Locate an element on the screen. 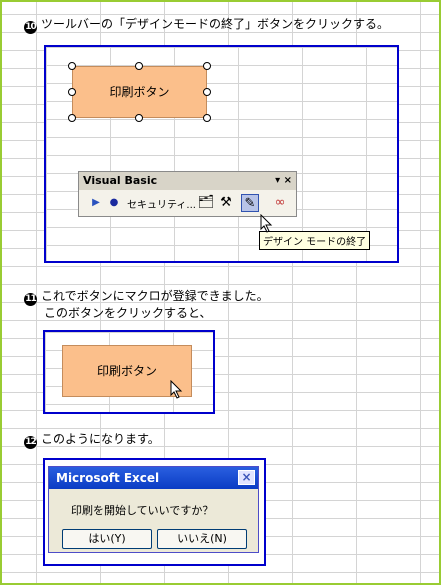 The height and width of the screenshot is (585, 441). tooltip: デザイン モードの終了 is located at coordinates (315, 240).